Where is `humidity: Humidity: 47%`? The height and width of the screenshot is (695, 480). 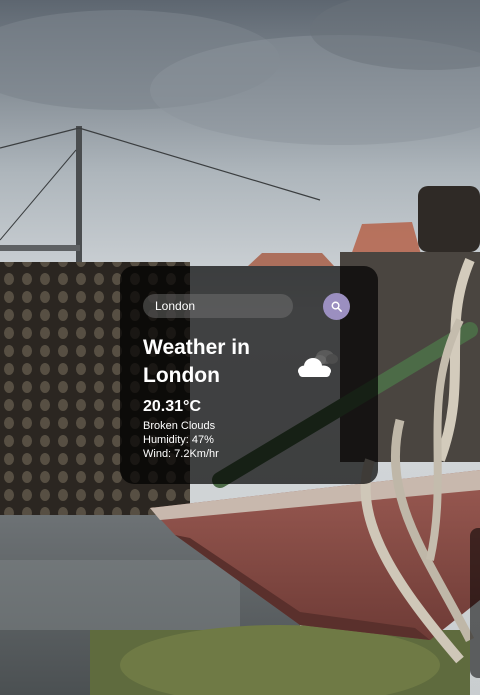
humidity: Humidity: 47% is located at coordinates (178, 440).